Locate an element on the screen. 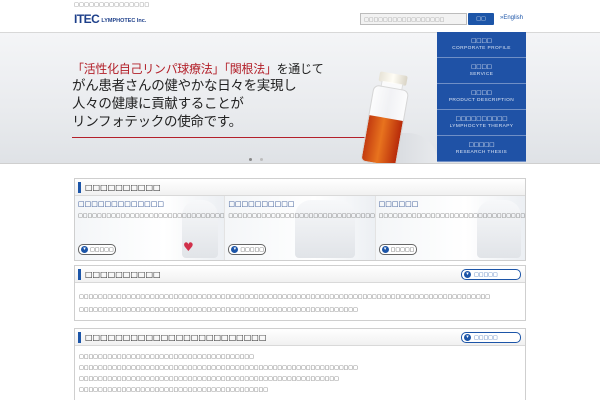  menu-label-jp: □□□□□ is located at coordinates (481, 145).